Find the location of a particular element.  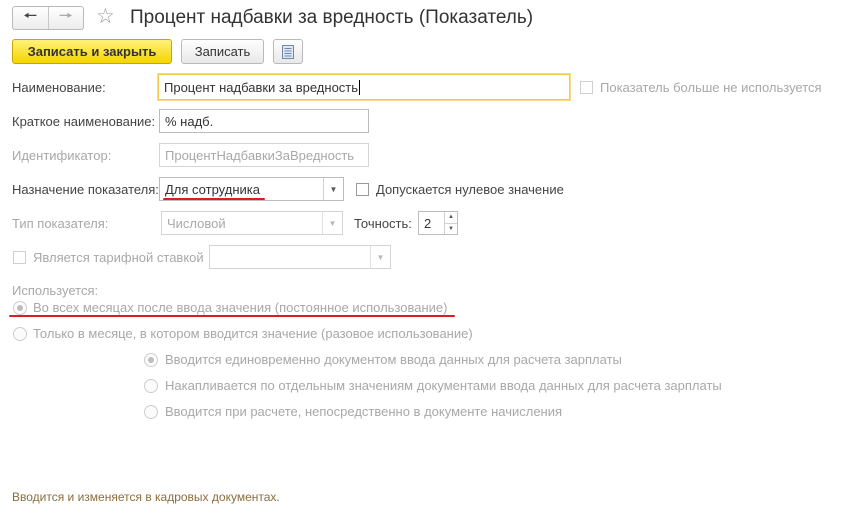

identifier-input: ПроцентНадбавкиЗаВредность is located at coordinates (264, 155).